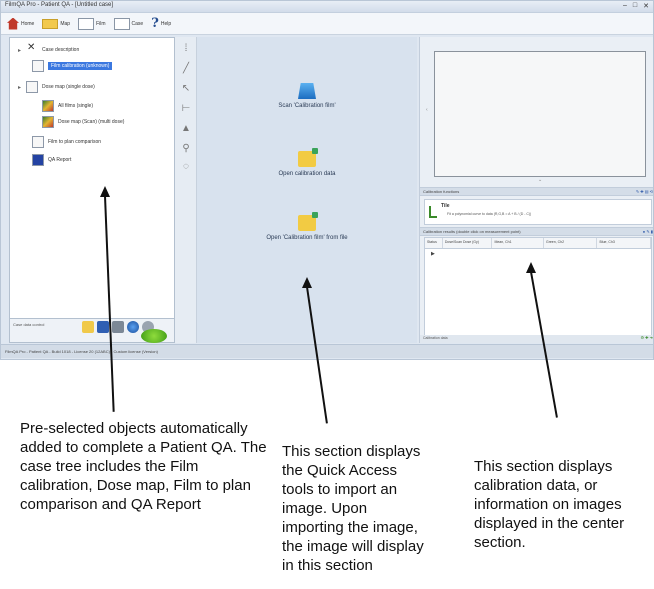 This screenshot has height=589, width=654. Describe the element at coordinates (327, 24) in the screenshot. I see `main-toolbar: Home Map Film Case ? Help` at that location.